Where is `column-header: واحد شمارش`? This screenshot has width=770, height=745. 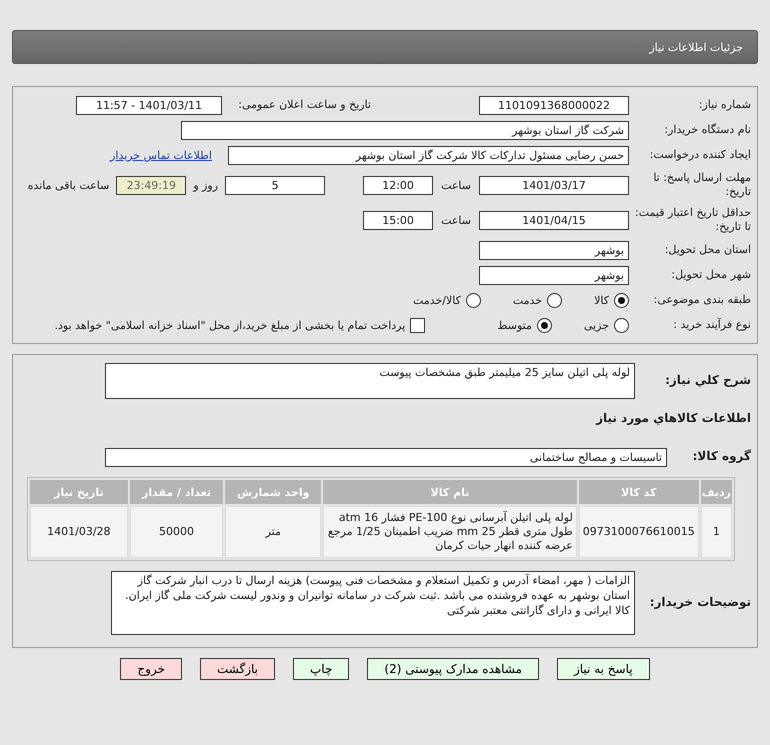
column-header: واحد شمارش is located at coordinates (273, 492).